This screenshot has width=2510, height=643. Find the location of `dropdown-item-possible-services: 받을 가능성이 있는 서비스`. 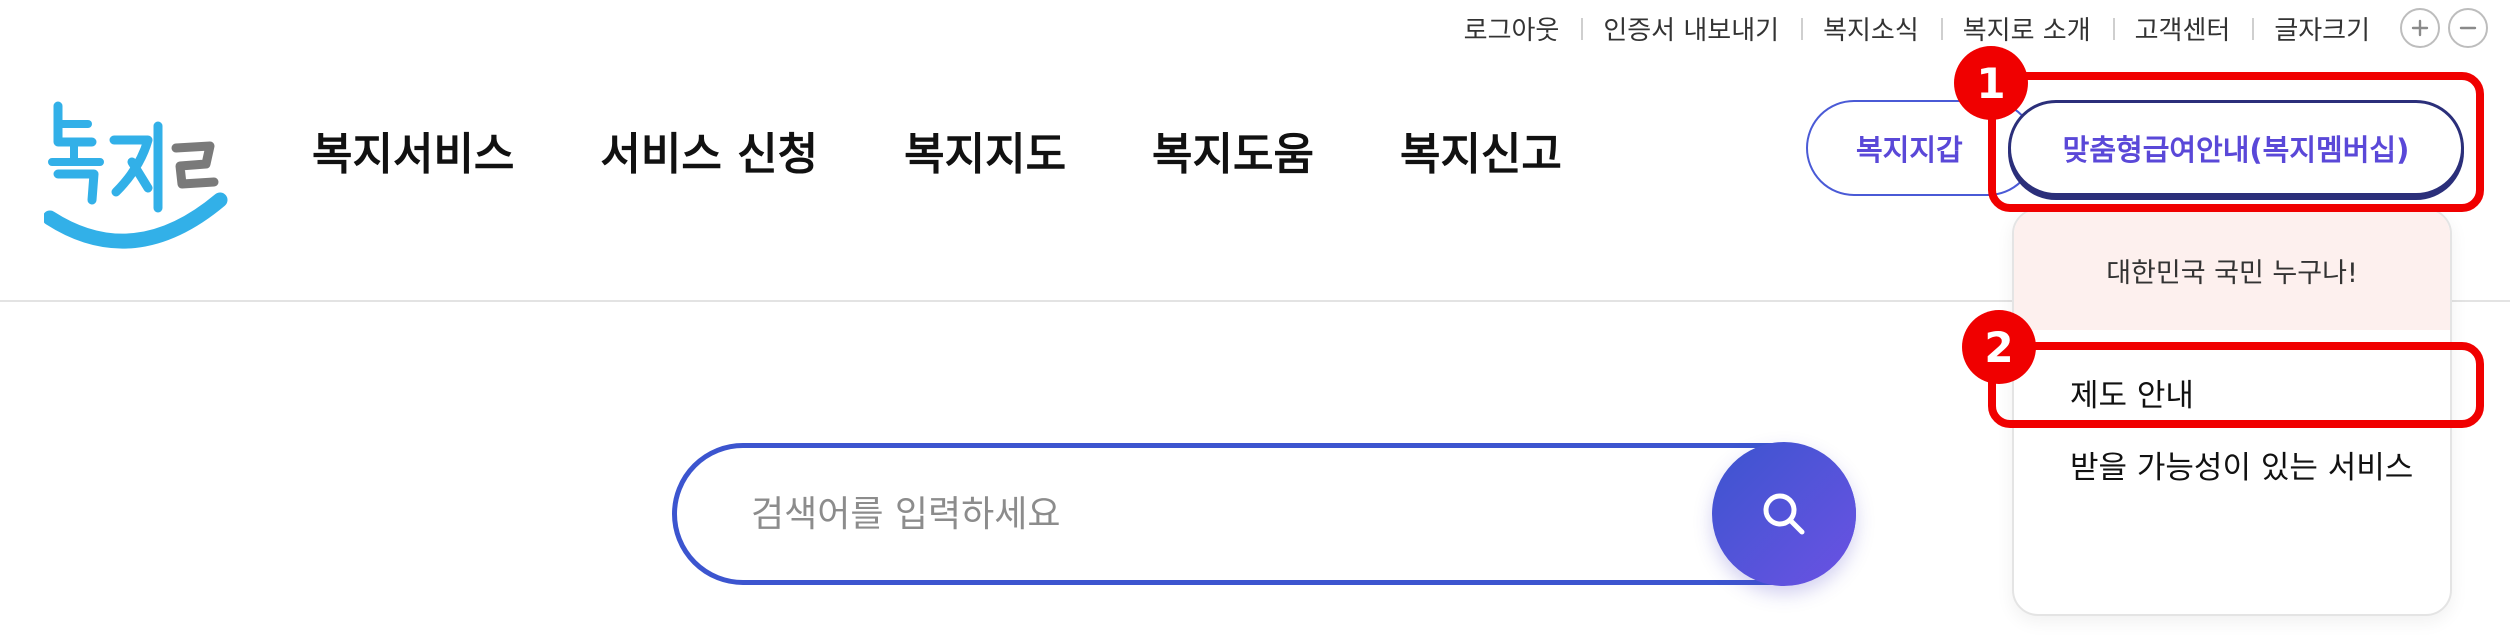

dropdown-item-possible-services: 받을 가능성이 있는 서비스 is located at coordinates (2241, 464).